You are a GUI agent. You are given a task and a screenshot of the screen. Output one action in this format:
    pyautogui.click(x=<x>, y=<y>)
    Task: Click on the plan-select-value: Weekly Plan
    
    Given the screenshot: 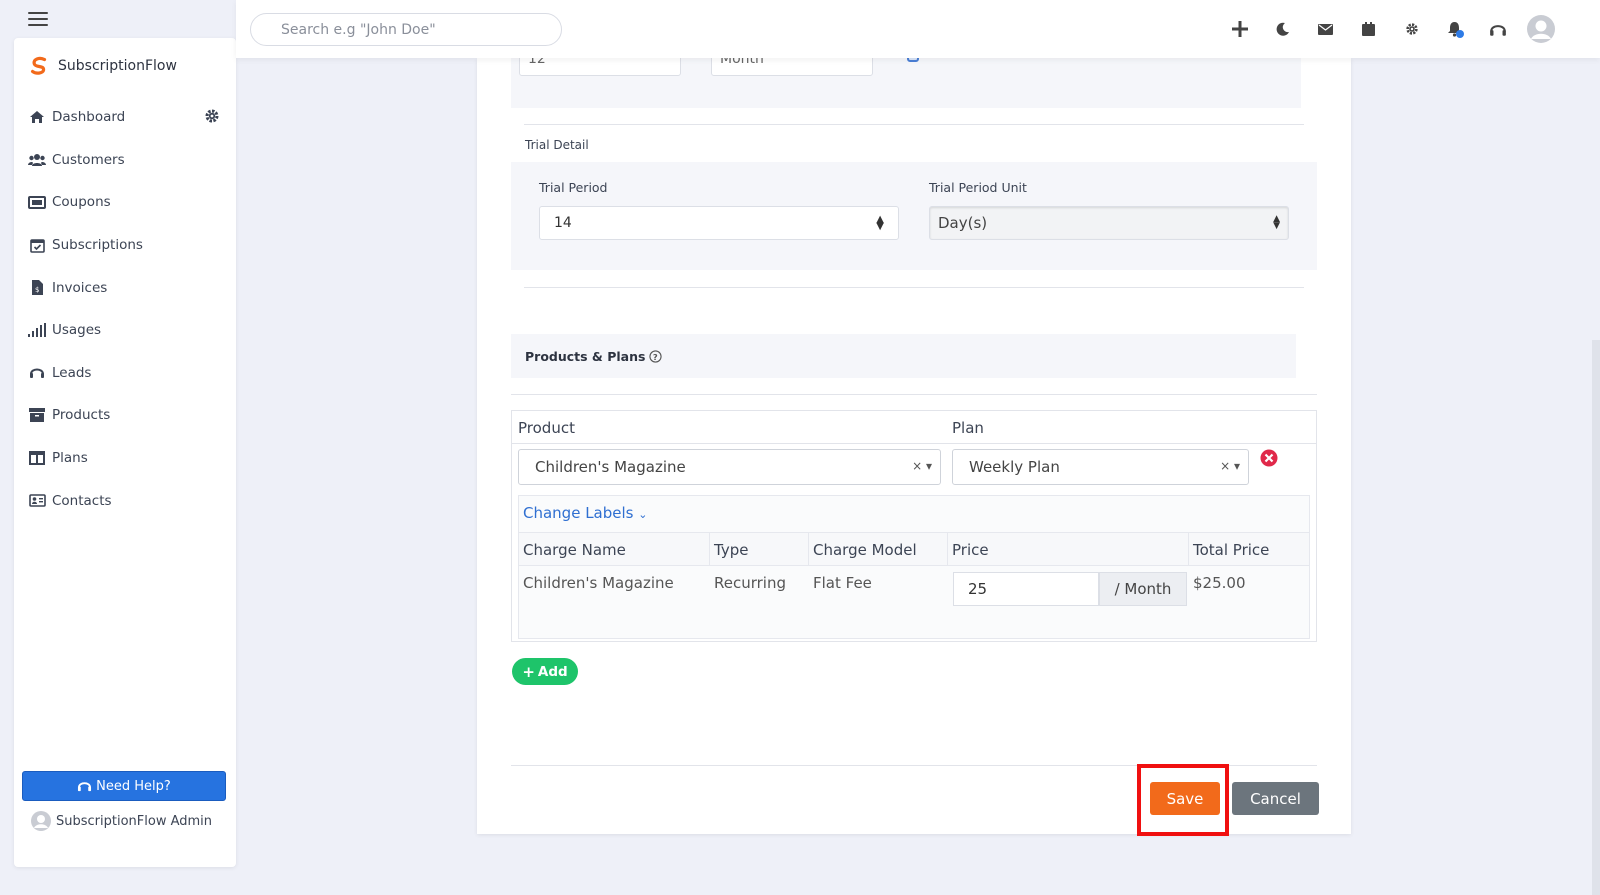 What is the action you would take?
    pyautogui.click(x=1014, y=467)
    